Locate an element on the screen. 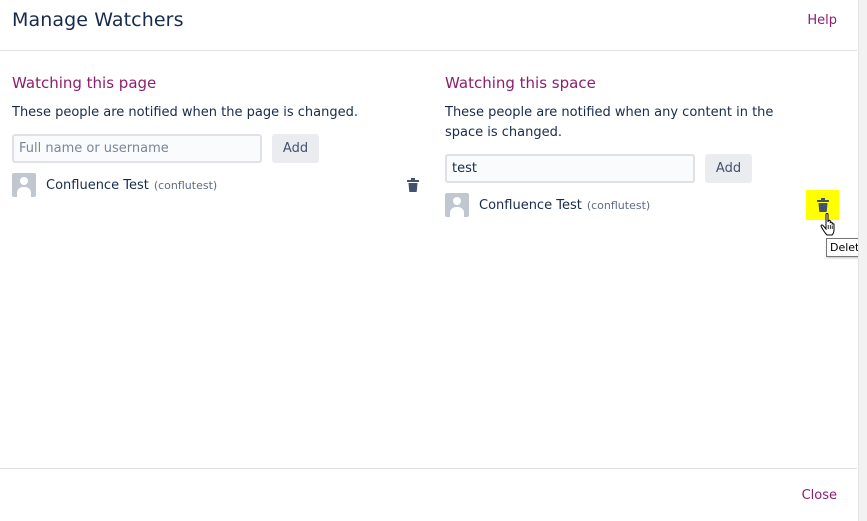 This screenshot has height=521, width=867. page-watchers-heading: Watching this page is located at coordinates (84, 83).